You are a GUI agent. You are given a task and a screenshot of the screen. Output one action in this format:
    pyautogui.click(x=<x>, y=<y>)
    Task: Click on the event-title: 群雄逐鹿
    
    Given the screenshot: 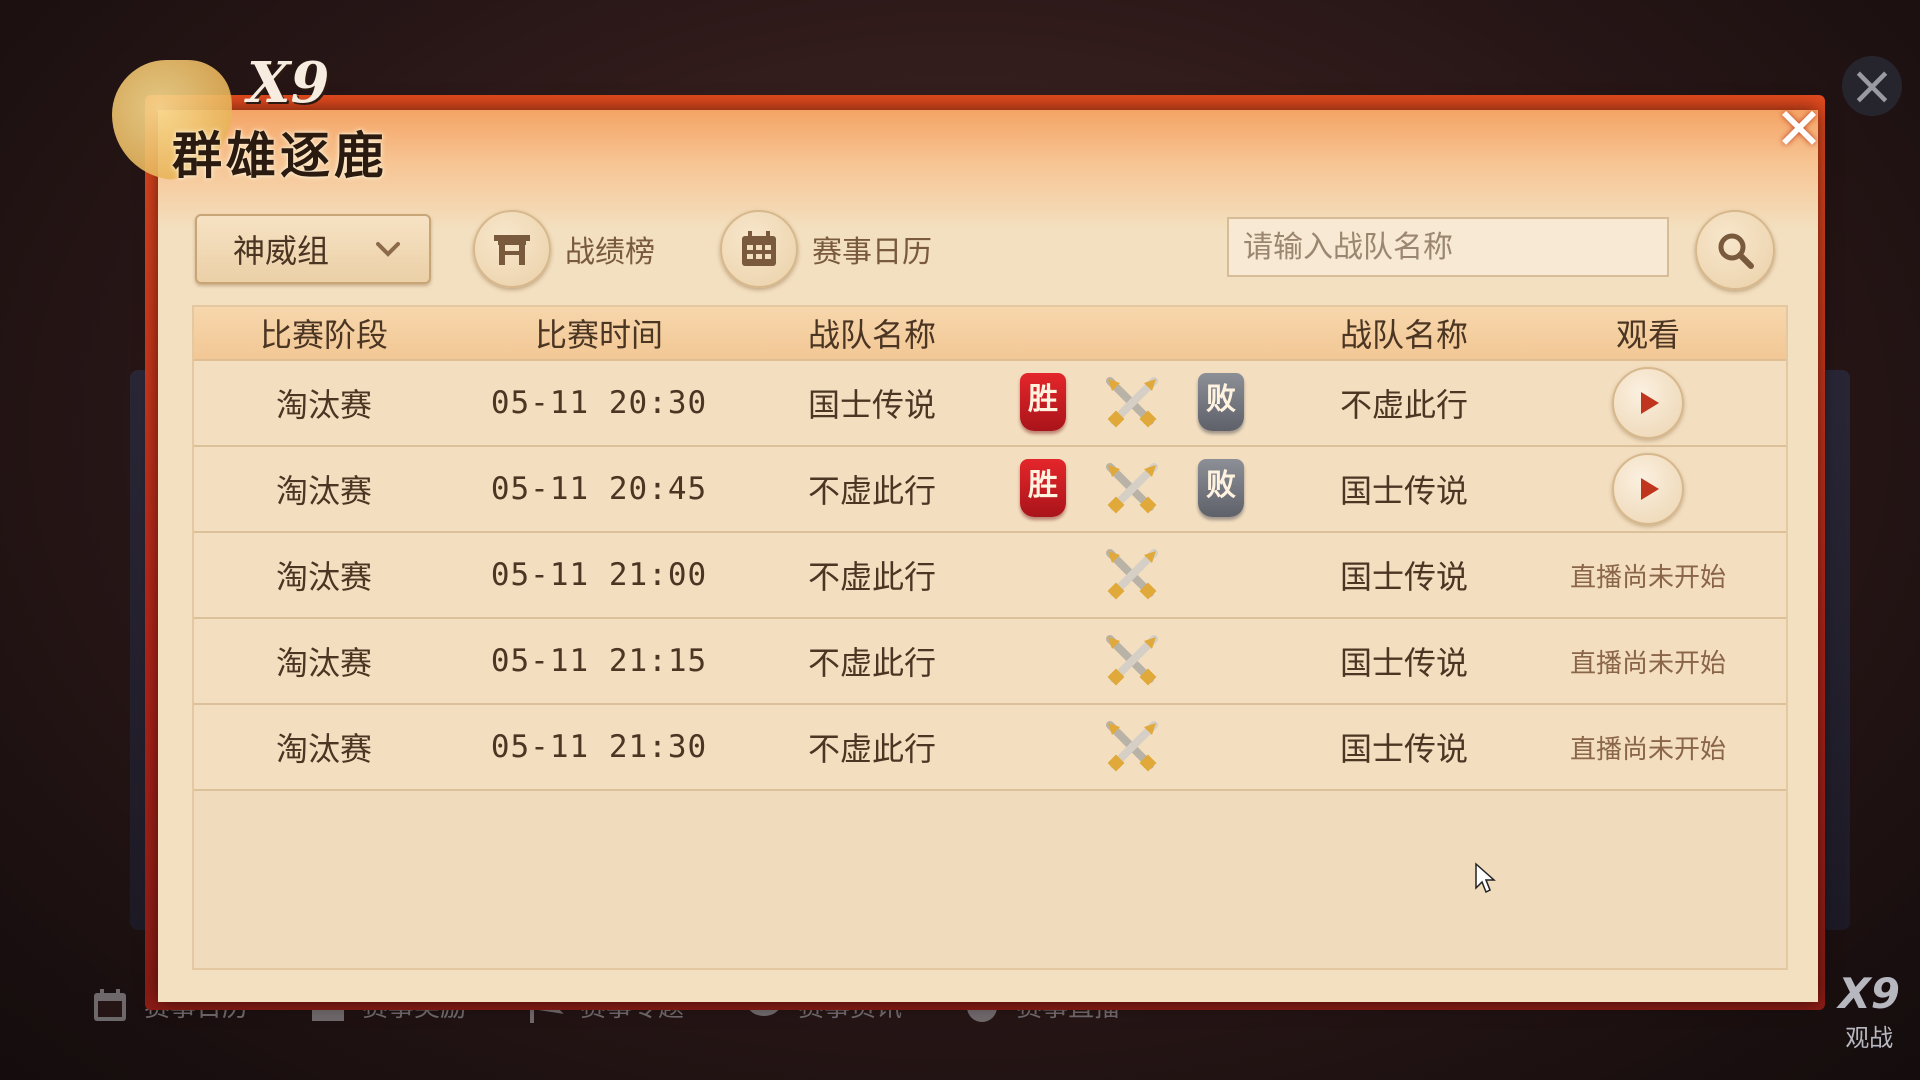 What is the action you would take?
    pyautogui.click(x=280, y=155)
    